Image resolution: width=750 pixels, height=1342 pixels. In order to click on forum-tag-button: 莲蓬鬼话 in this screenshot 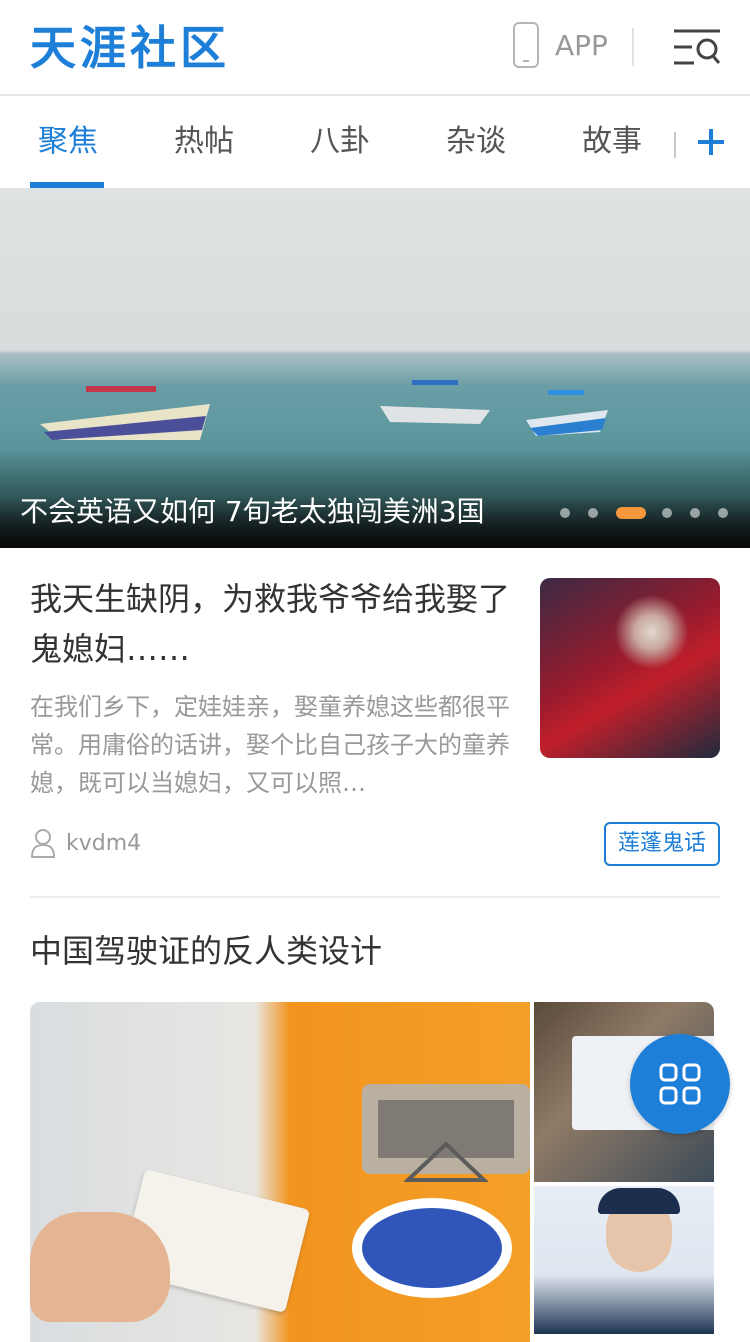, I will do `click(662, 844)`.